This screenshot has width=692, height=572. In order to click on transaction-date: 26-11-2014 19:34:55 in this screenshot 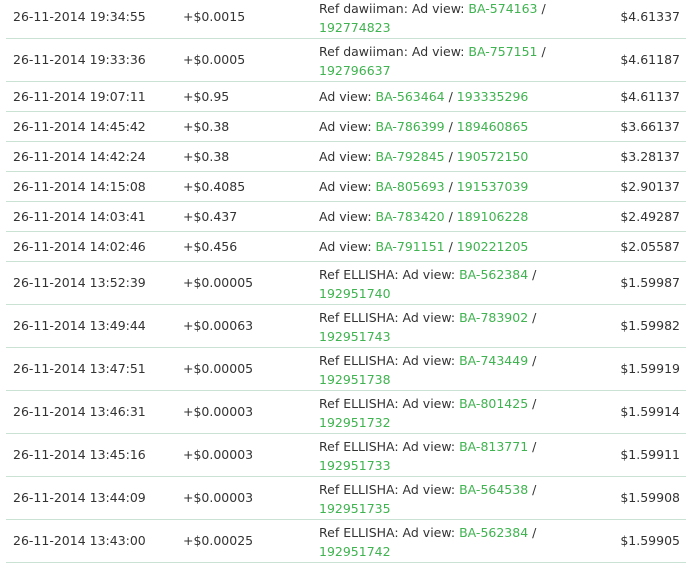, I will do `click(79, 16)`.